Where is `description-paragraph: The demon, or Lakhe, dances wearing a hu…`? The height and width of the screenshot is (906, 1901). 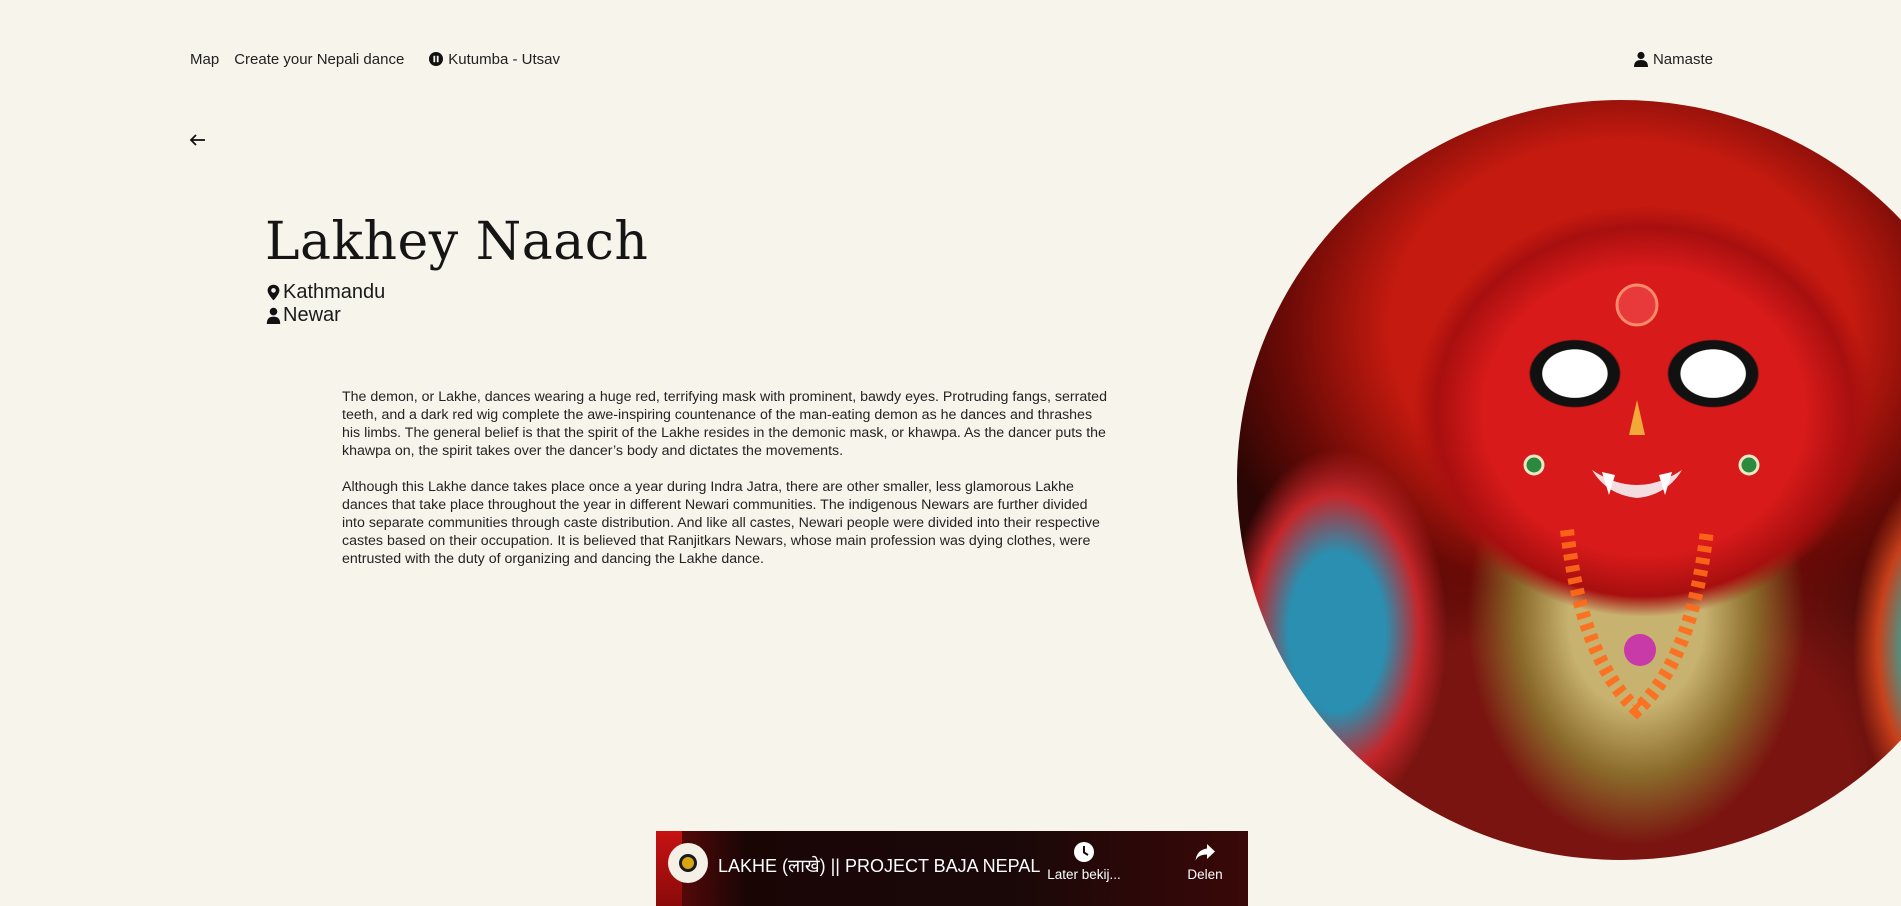
description-paragraph: The demon, or Lakhe, dances wearing a hu… is located at coordinates (724, 424).